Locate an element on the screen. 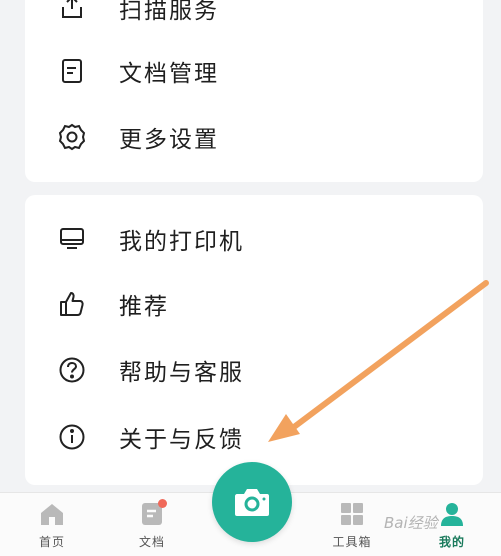 This screenshot has width=501, height=556. menu-item-label: 帮助与客服 is located at coordinates (181, 373).